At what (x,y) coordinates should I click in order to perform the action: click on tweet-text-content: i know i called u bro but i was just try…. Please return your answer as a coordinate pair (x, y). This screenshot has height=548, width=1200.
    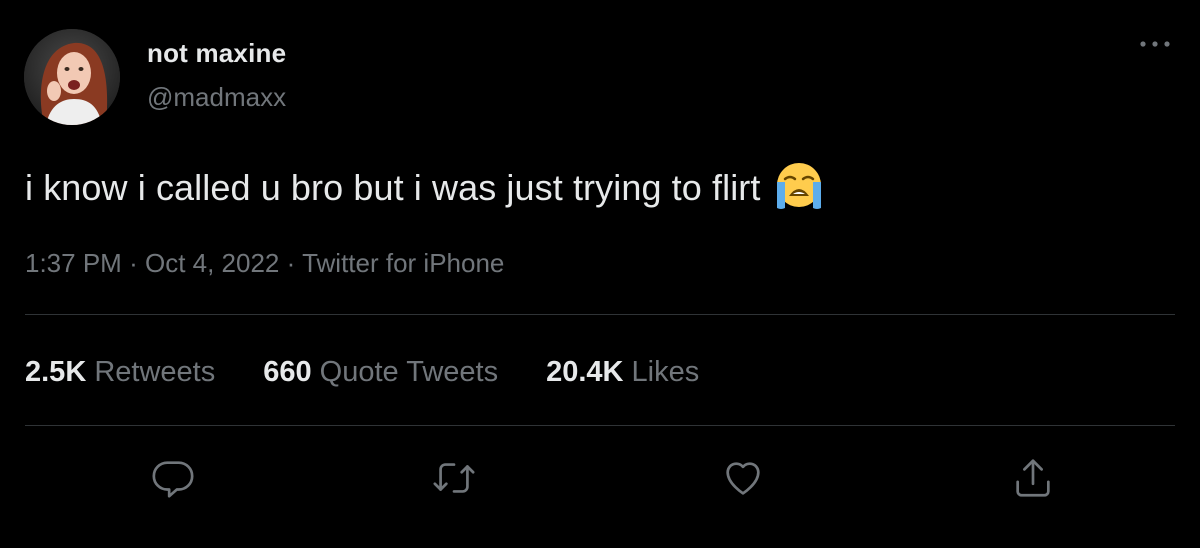
    Looking at the image, I should click on (393, 187).